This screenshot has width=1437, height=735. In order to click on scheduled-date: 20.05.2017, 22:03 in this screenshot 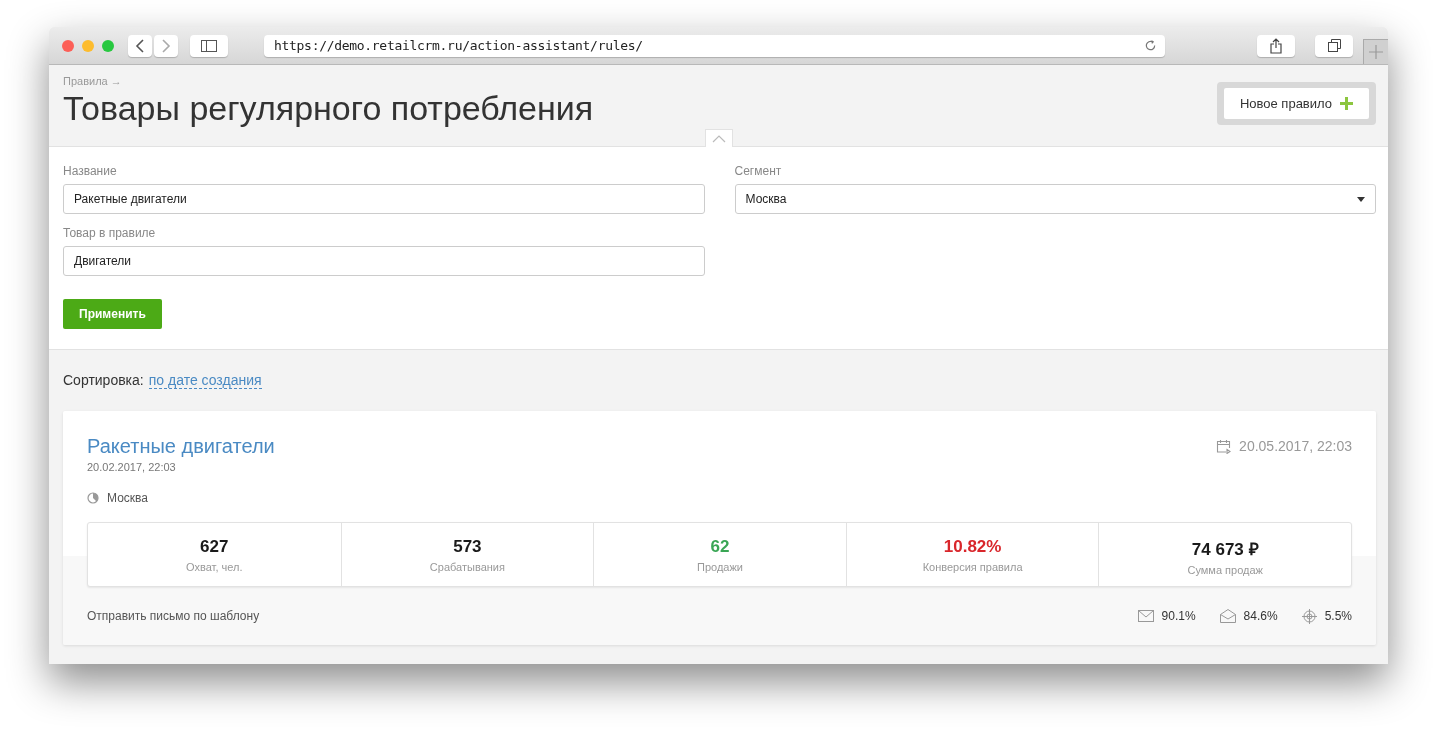, I will do `click(1295, 446)`.